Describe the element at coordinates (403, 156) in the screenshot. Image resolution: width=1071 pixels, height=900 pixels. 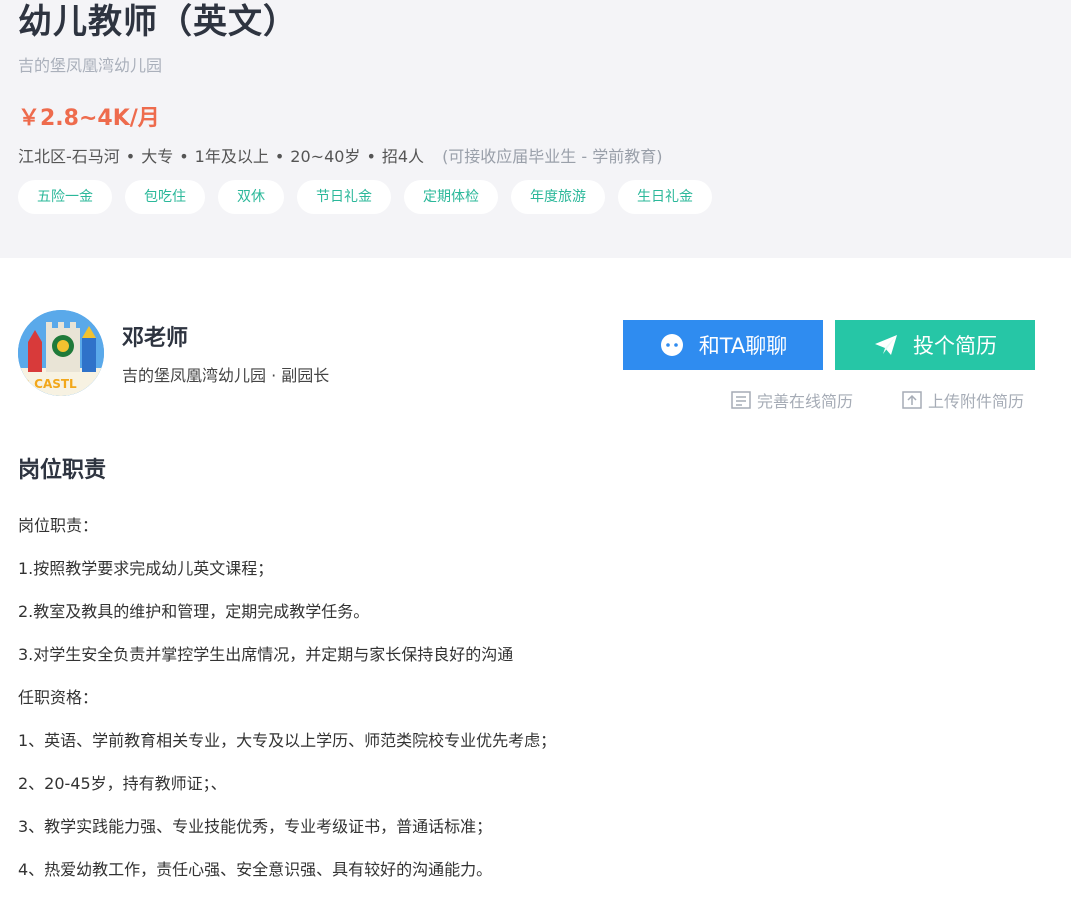
I see `req-headcount: 招4人` at that location.